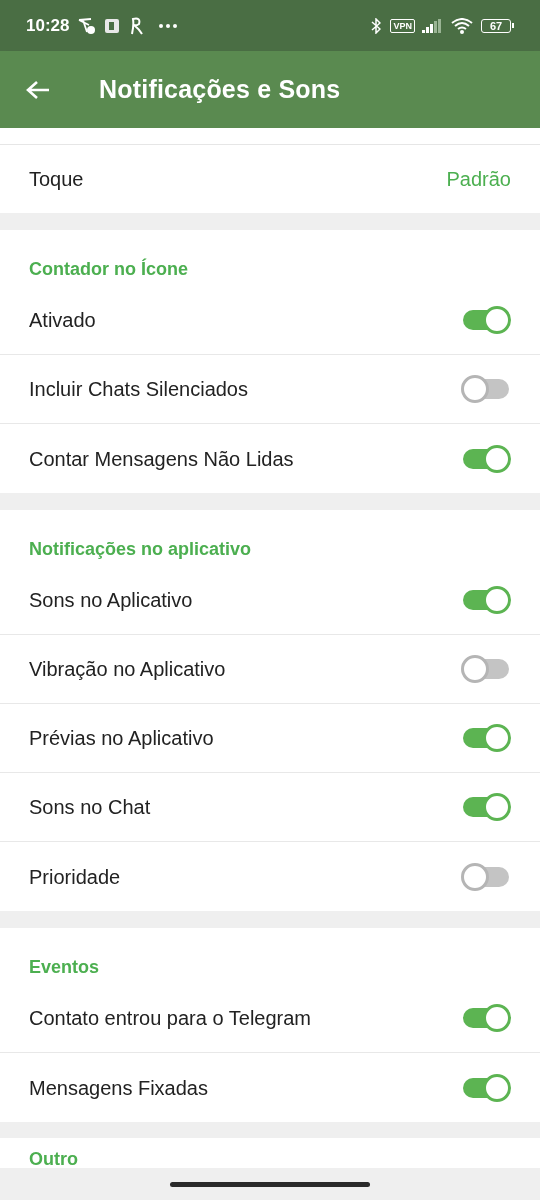 The image size is (540, 1200). What do you see at coordinates (90, 807) in the screenshot?
I see `setting-label: Sons no Chat` at bounding box center [90, 807].